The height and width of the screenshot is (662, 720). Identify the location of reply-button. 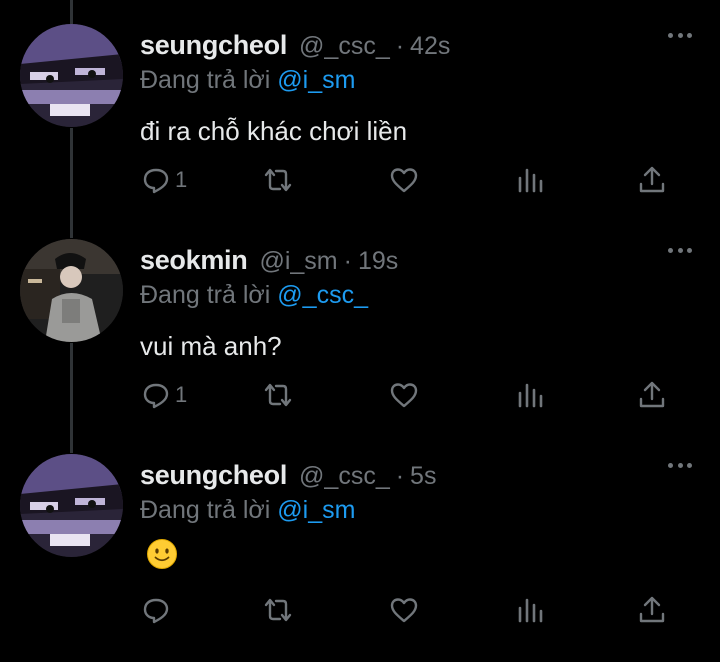
(157, 610).